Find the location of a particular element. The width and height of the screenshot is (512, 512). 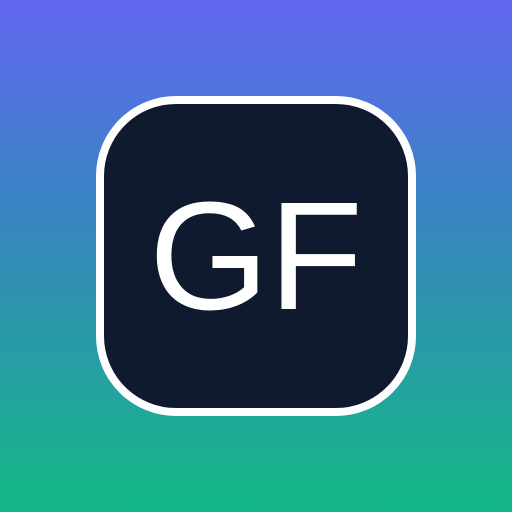

monogram-text: GF is located at coordinates (256, 256).